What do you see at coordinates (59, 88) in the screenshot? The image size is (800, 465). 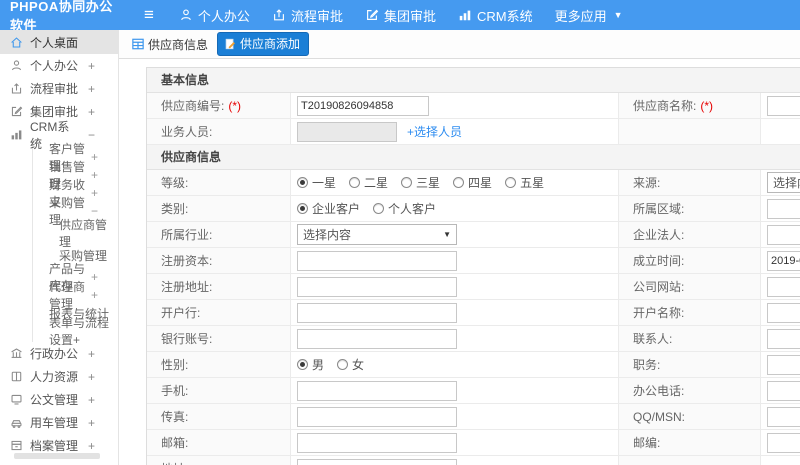 I see `sidebar-item-flow-approval: 流程审批 +` at bounding box center [59, 88].